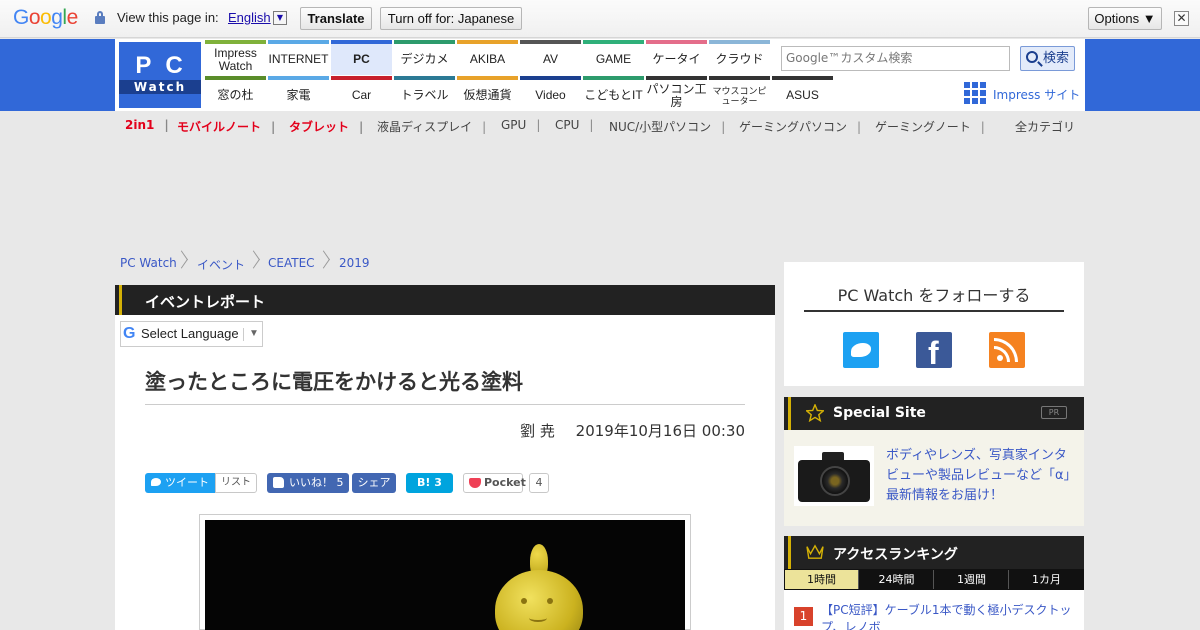 The image size is (1200, 630). Describe the element at coordinates (278, 482) in the screenshot. I see `thumbs-up-icon` at that location.